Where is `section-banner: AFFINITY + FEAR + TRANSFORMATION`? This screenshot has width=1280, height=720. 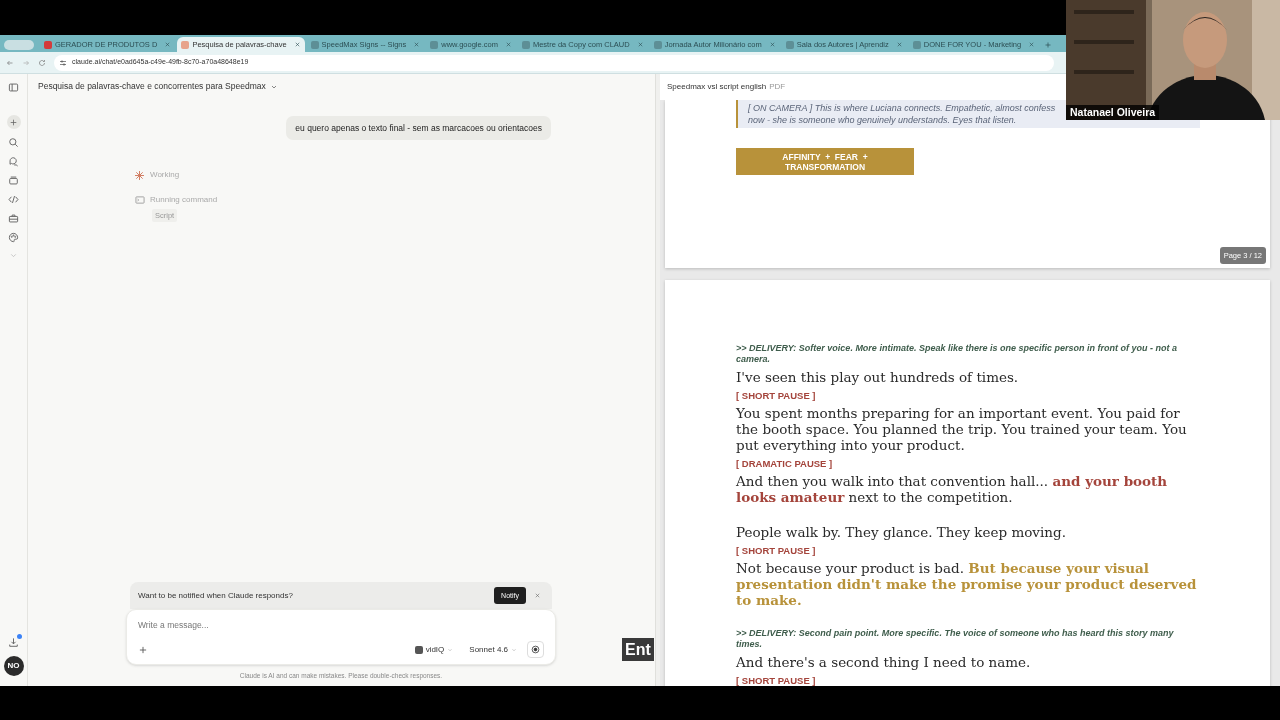
section-banner: AFFINITY + FEAR + TRANSFORMATION is located at coordinates (825, 161).